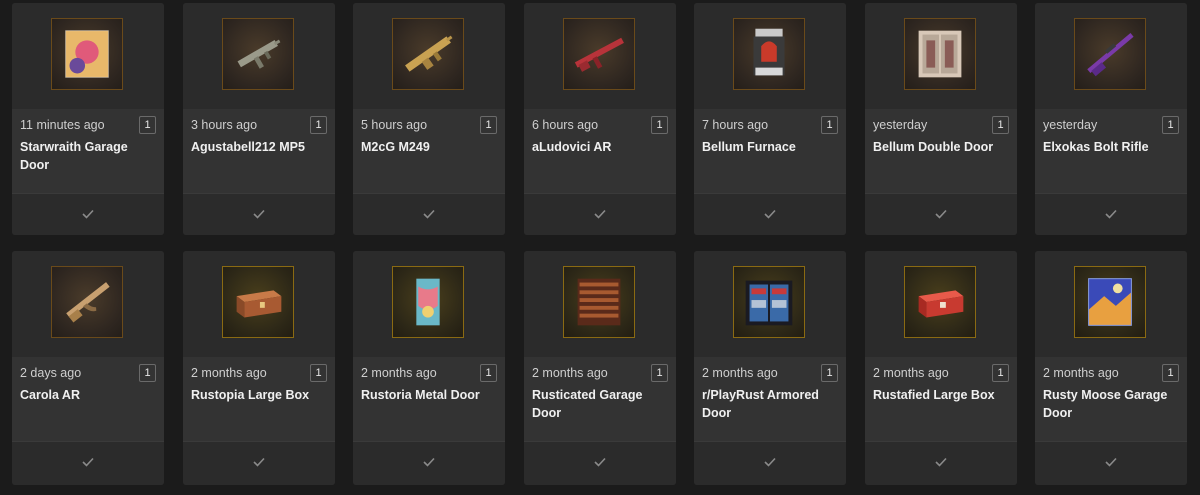 Image resolution: width=1200 pixels, height=495 pixels. I want to click on double-door-icon, so click(940, 54).